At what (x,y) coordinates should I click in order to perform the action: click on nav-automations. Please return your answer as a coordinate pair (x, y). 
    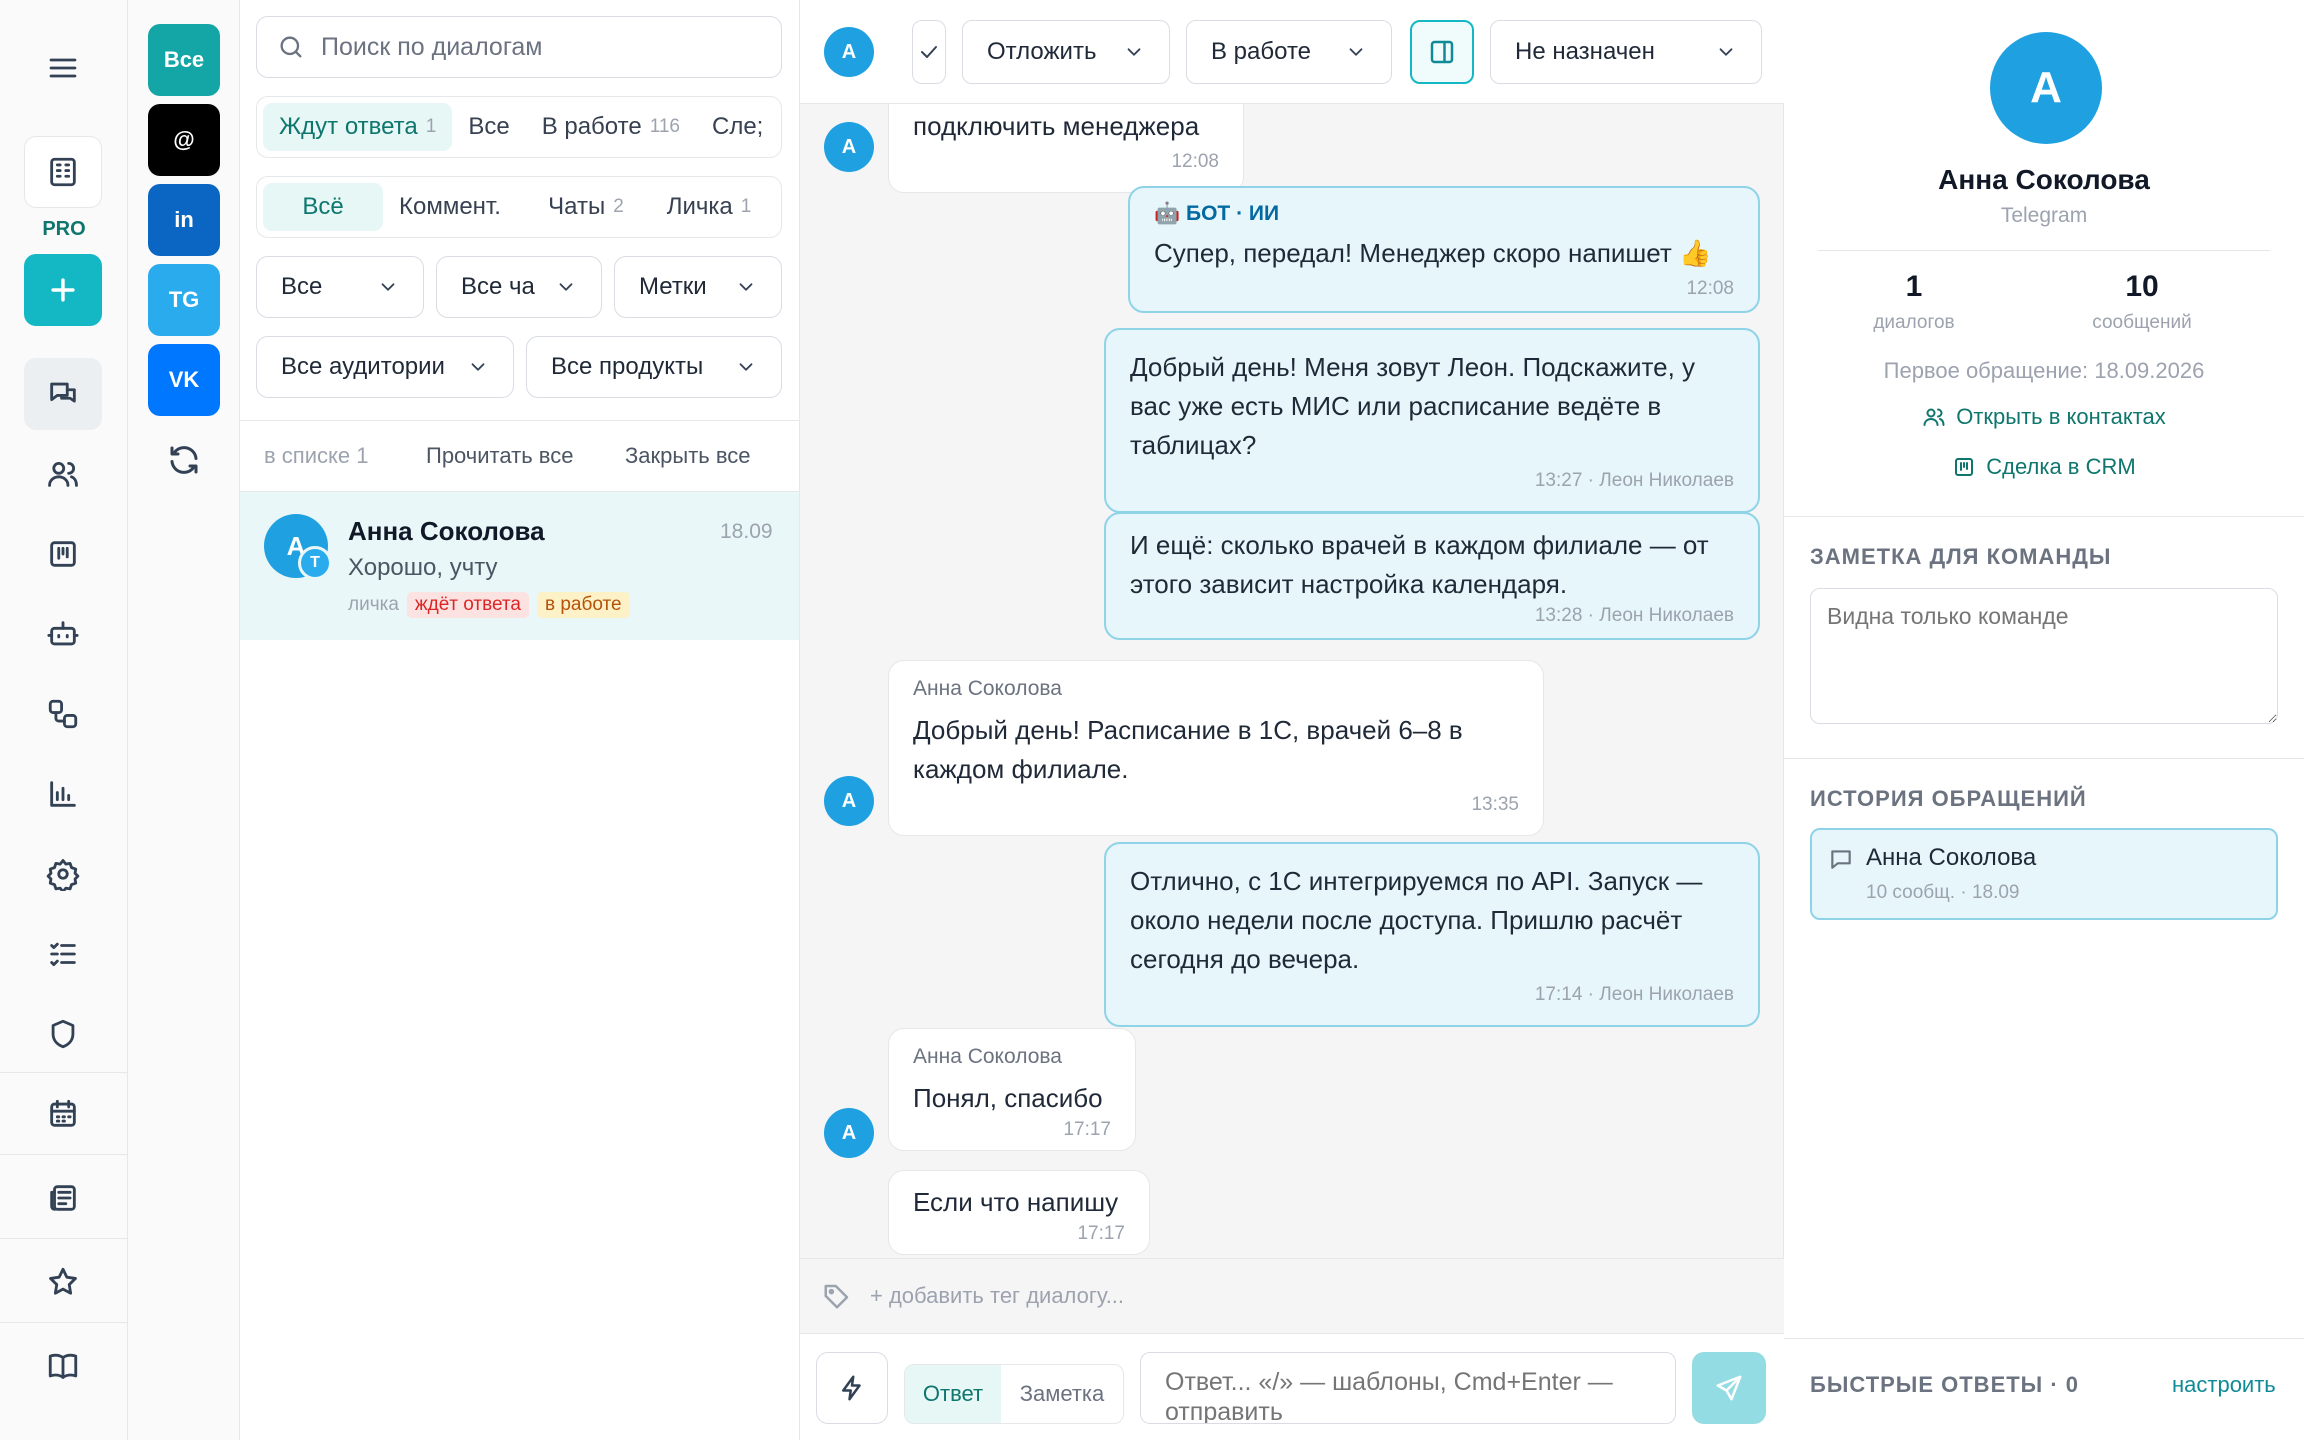
    Looking at the image, I should click on (63, 714).